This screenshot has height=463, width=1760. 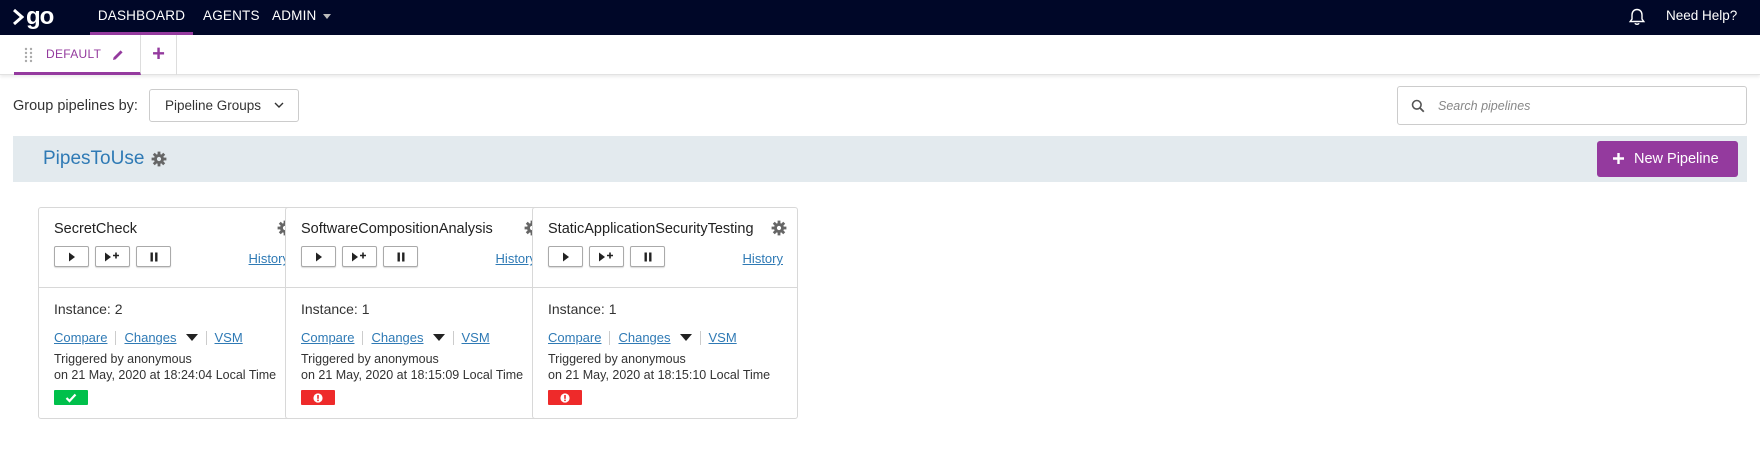 What do you see at coordinates (659, 375) in the screenshot?
I see `triggered-on: on 21 May, 2020 at 18:15:10 Local Time` at bounding box center [659, 375].